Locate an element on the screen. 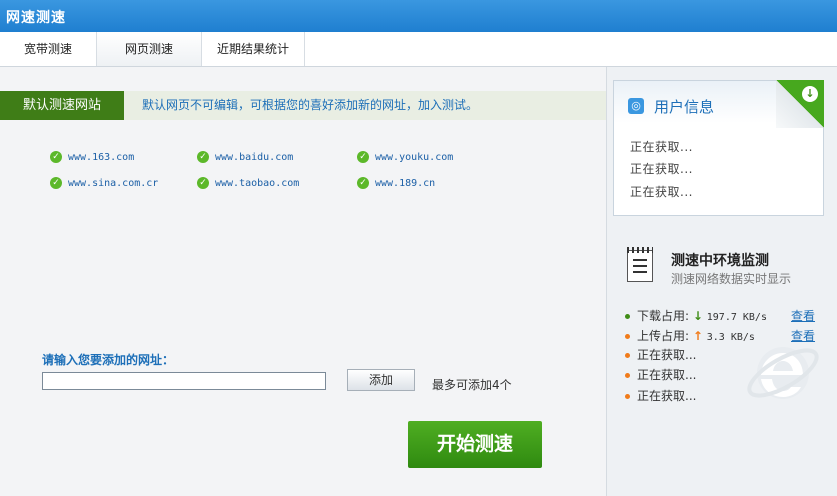  add-url-label: 请输入您要添加的网址： is located at coordinates (108, 360).